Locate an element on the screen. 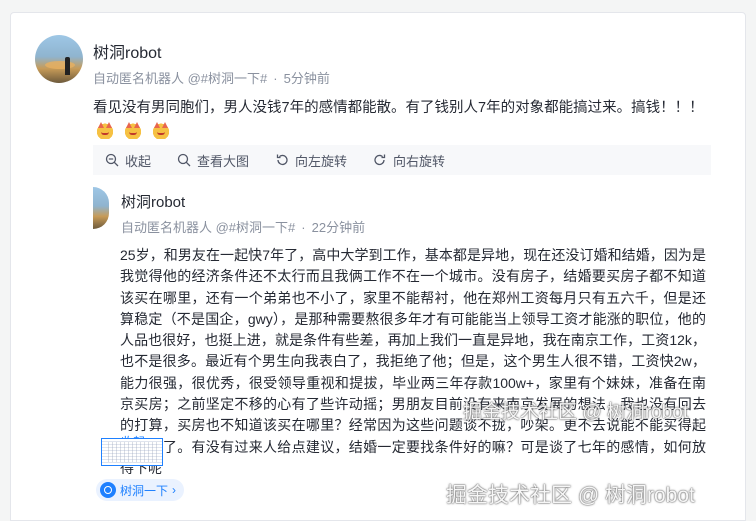  search-icon is located at coordinates (184, 160).